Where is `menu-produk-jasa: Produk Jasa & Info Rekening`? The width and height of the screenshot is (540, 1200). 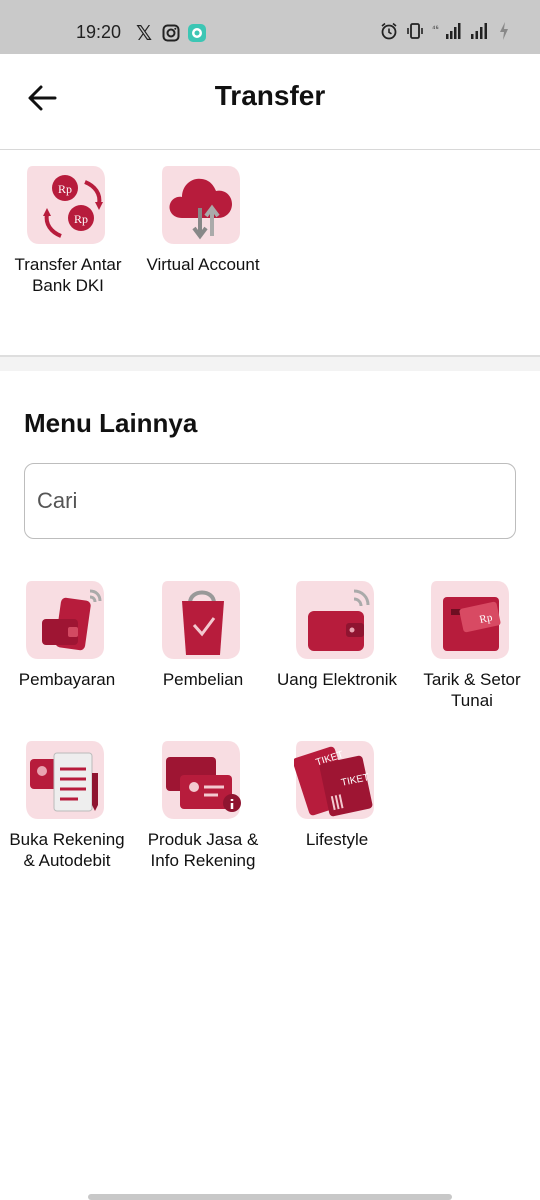
menu-produk-jasa: Produk Jasa & Info Rekening is located at coordinates (203, 803).